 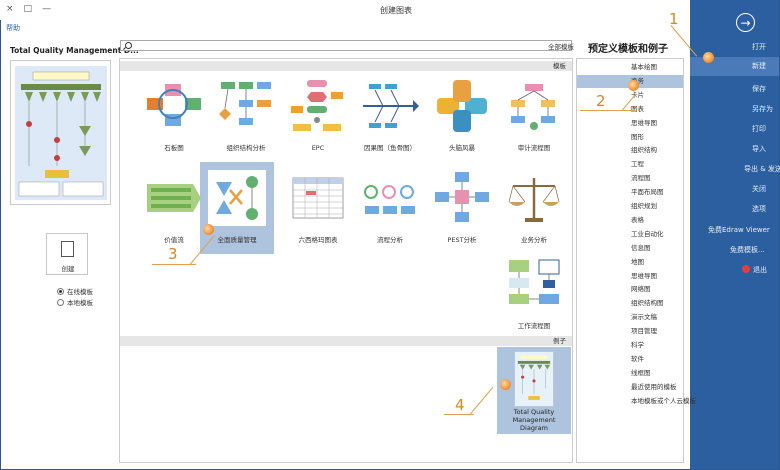 I want to click on radio-online-template: 在线模板, so click(x=75, y=291).